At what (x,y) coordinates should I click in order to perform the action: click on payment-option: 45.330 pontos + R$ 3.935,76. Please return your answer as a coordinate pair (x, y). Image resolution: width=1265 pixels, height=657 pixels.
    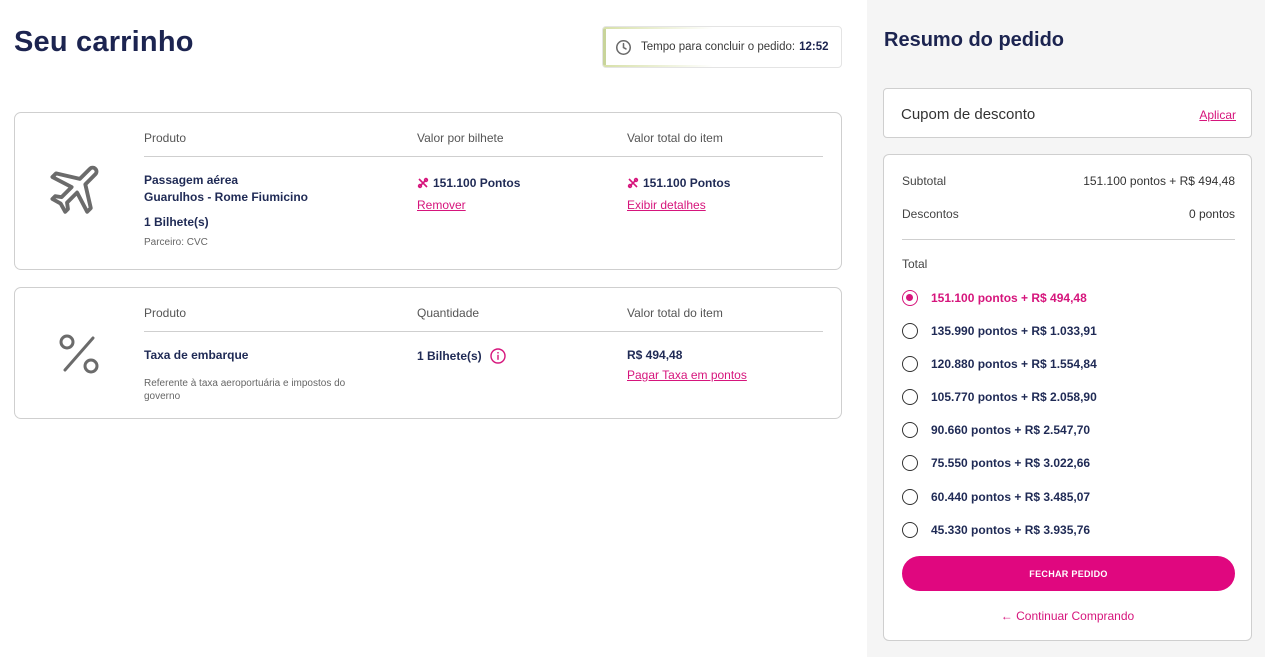
    Looking at the image, I should click on (996, 530).